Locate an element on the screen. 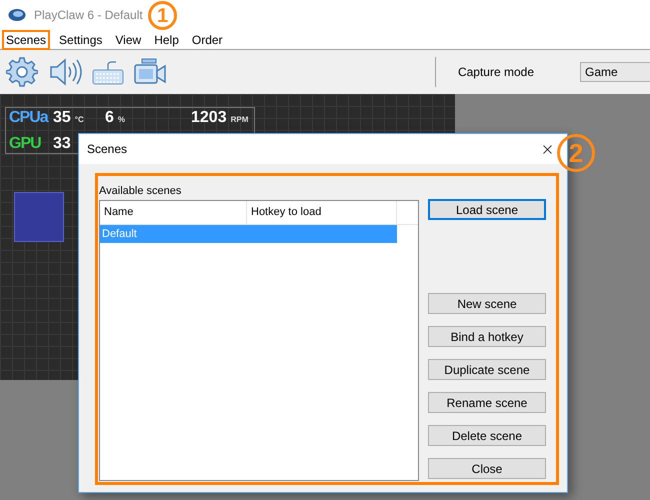 Image resolution: width=650 pixels, height=500 pixels. dialog-button: Duplicate scene is located at coordinates (487, 369).